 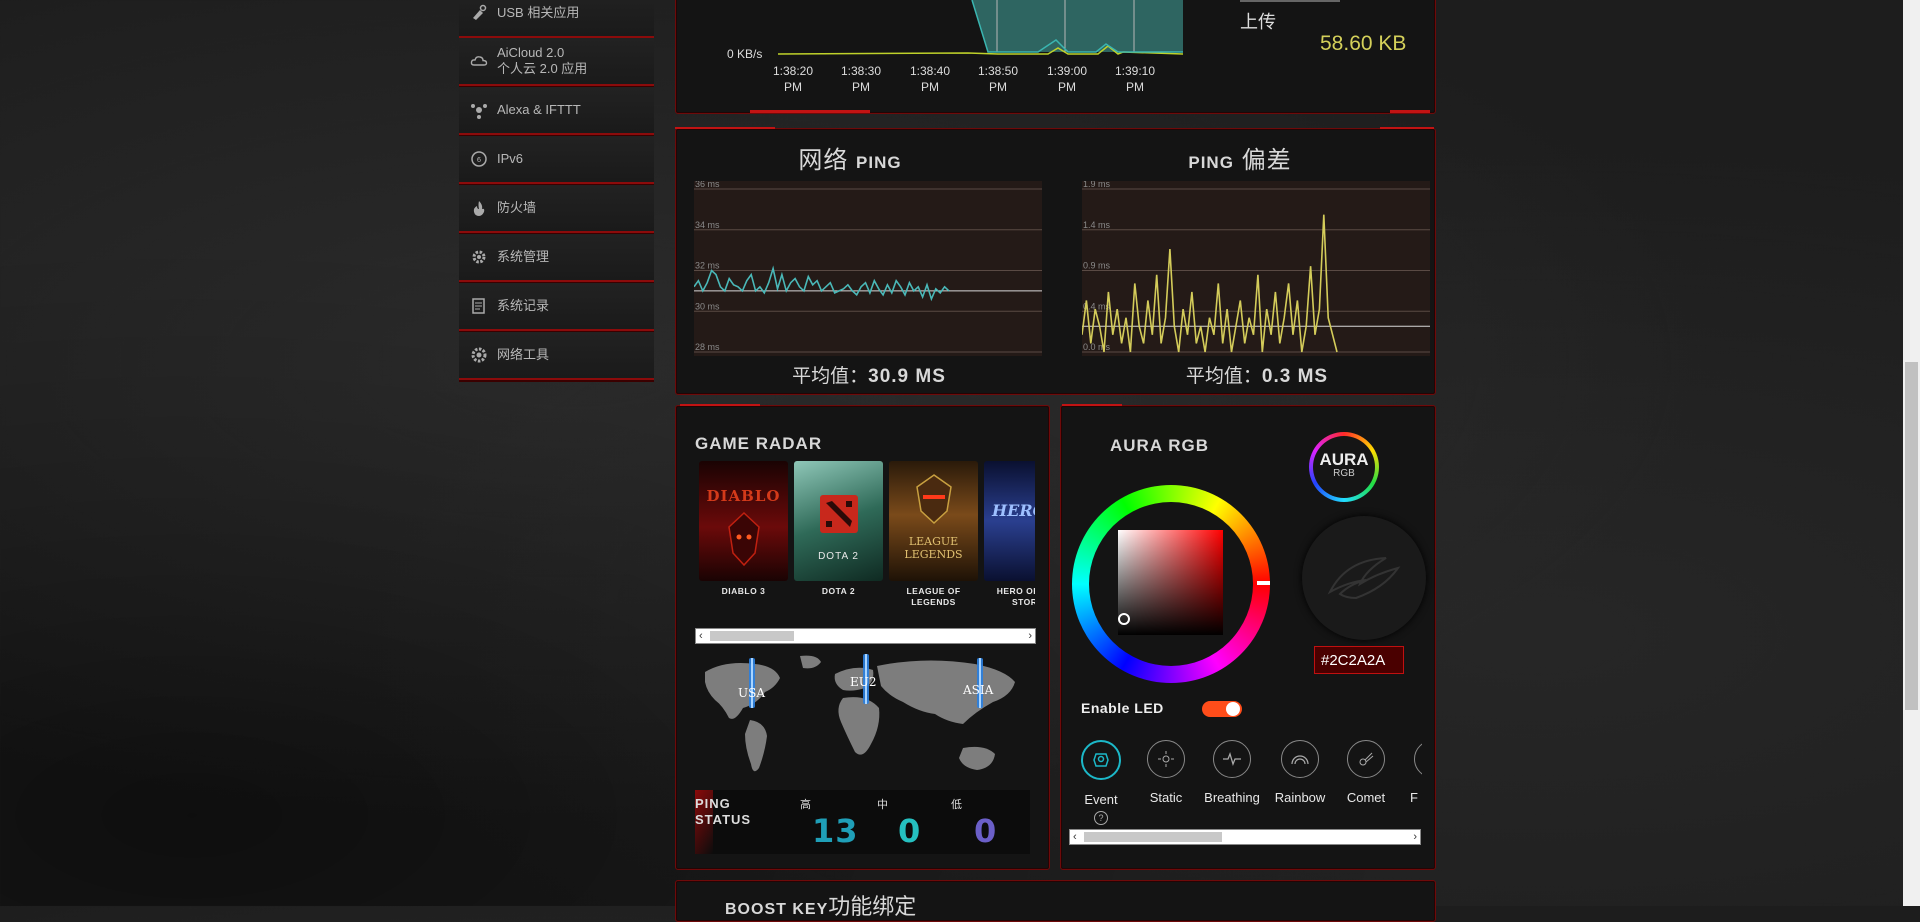 What do you see at coordinates (556, 356) in the screenshot?
I see `sidebar-item-nettools: 网络工具` at bounding box center [556, 356].